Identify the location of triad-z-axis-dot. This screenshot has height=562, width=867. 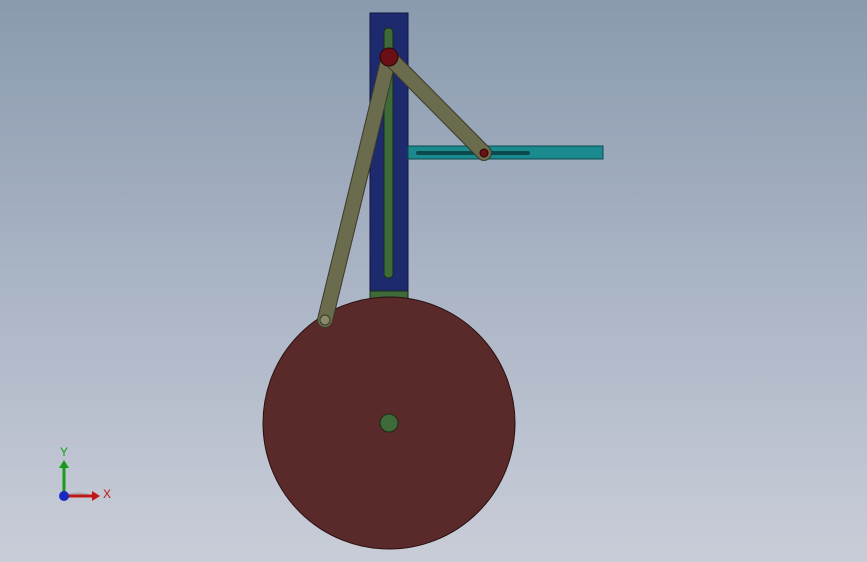
(64, 496).